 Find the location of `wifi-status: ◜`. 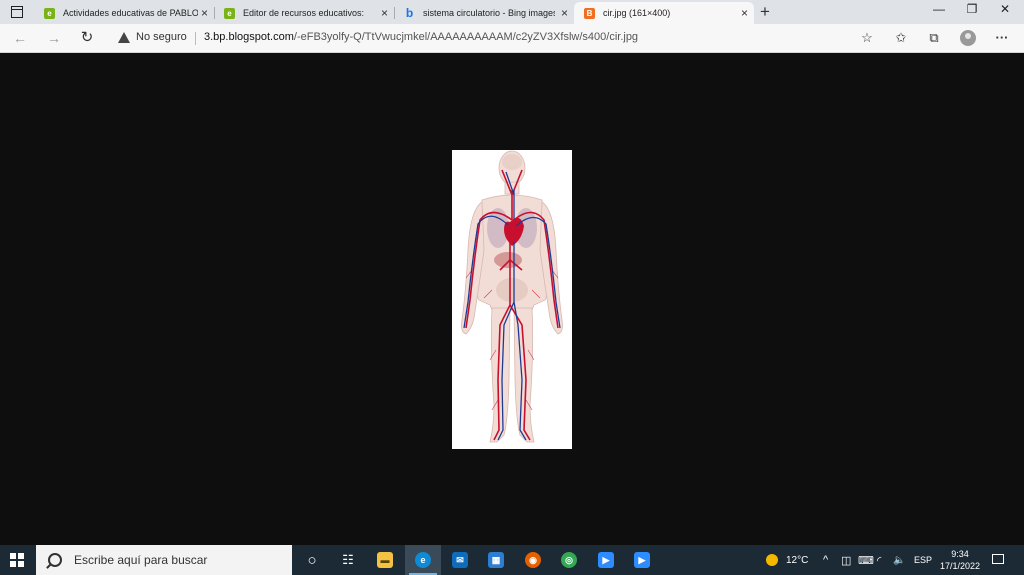

wifi-status: ◜ is located at coordinates (879, 560).